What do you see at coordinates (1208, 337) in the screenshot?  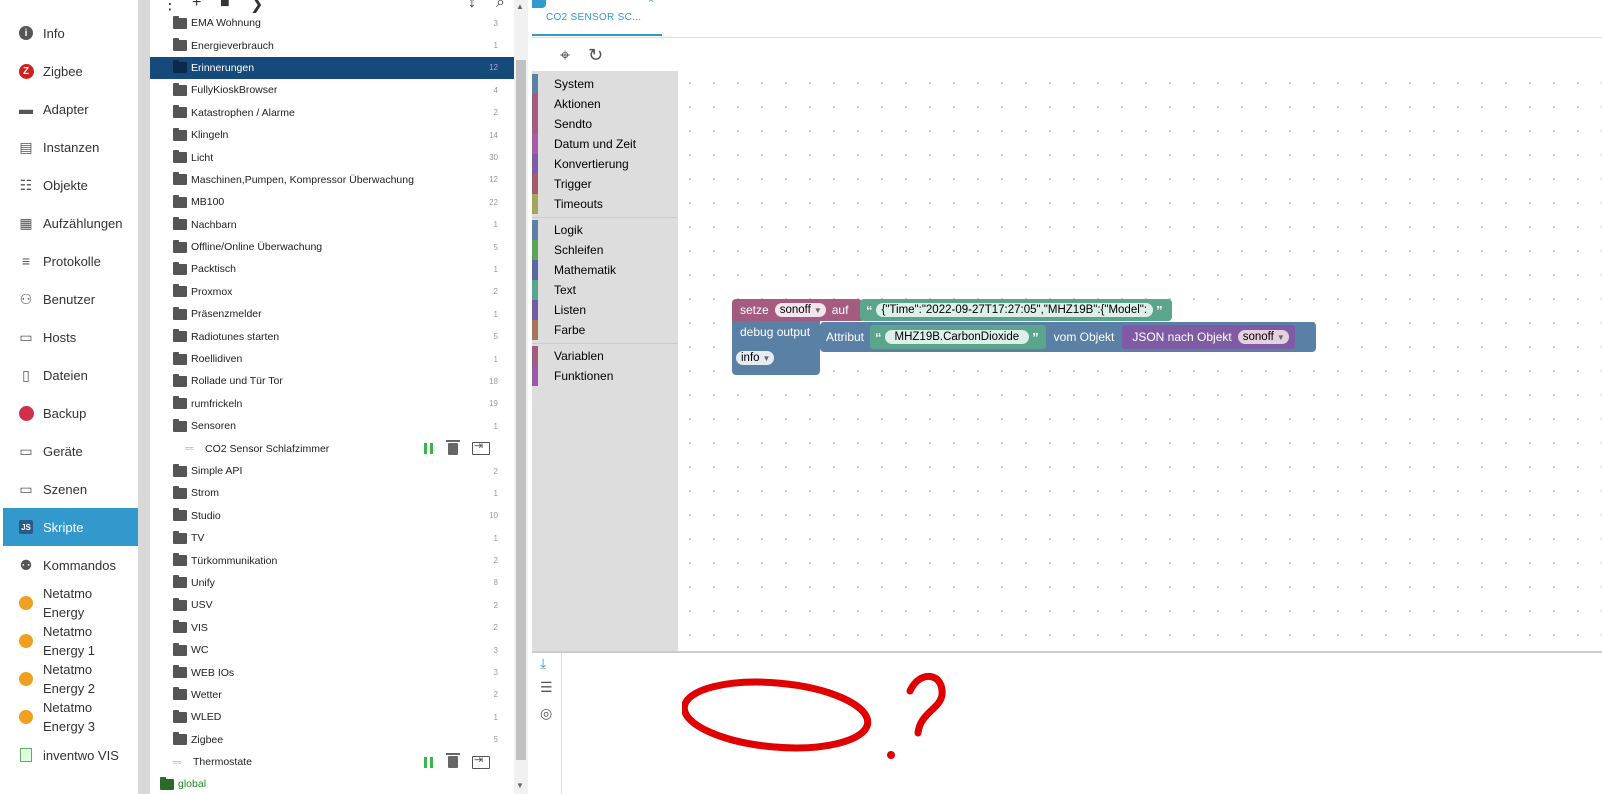 I see `json-to-object-block: JSON nach Objekt sonoff ▼` at bounding box center [1208, 337].